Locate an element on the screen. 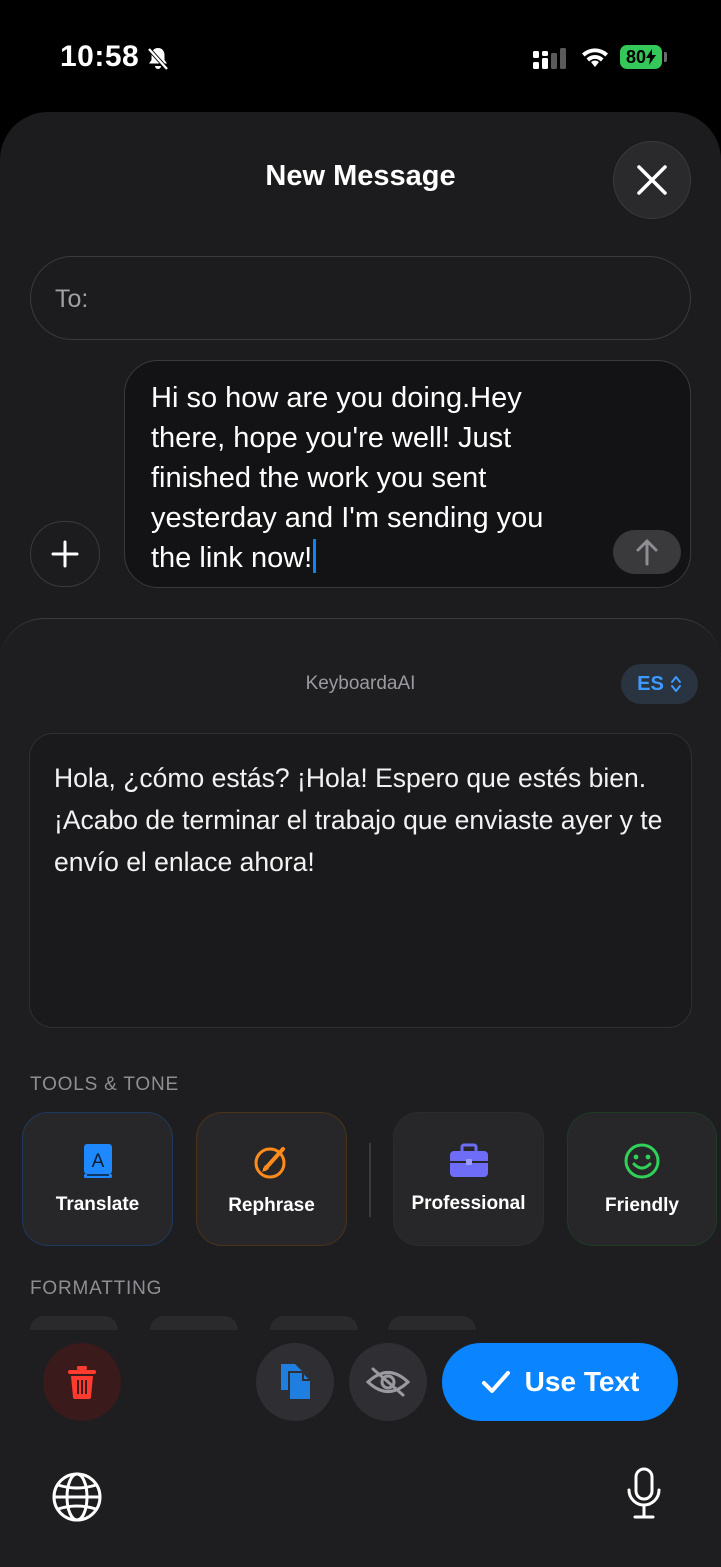 The width and height of the screenshot is (721, 1567). use-text-button: Use Text is located at coordinates (560, 1382).